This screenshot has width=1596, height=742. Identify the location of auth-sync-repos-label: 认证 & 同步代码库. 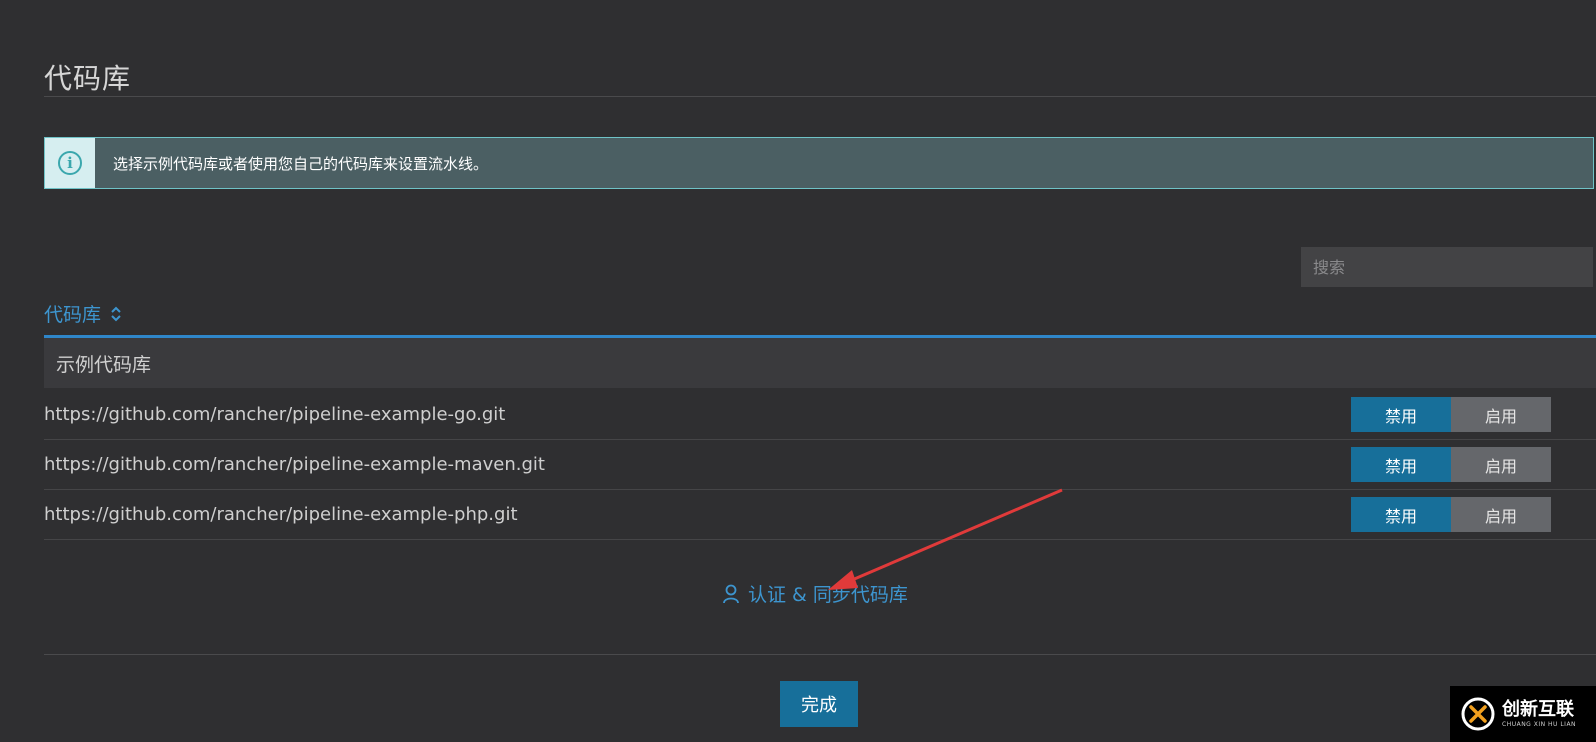
(828, 595).